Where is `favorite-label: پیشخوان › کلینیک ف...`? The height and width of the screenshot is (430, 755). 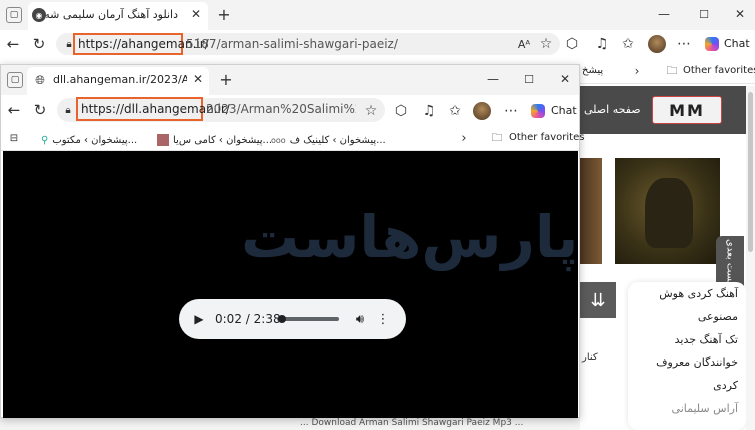
favorite-label: پیشخوان › کلینیک ف... is located at coordinates (337, 140).